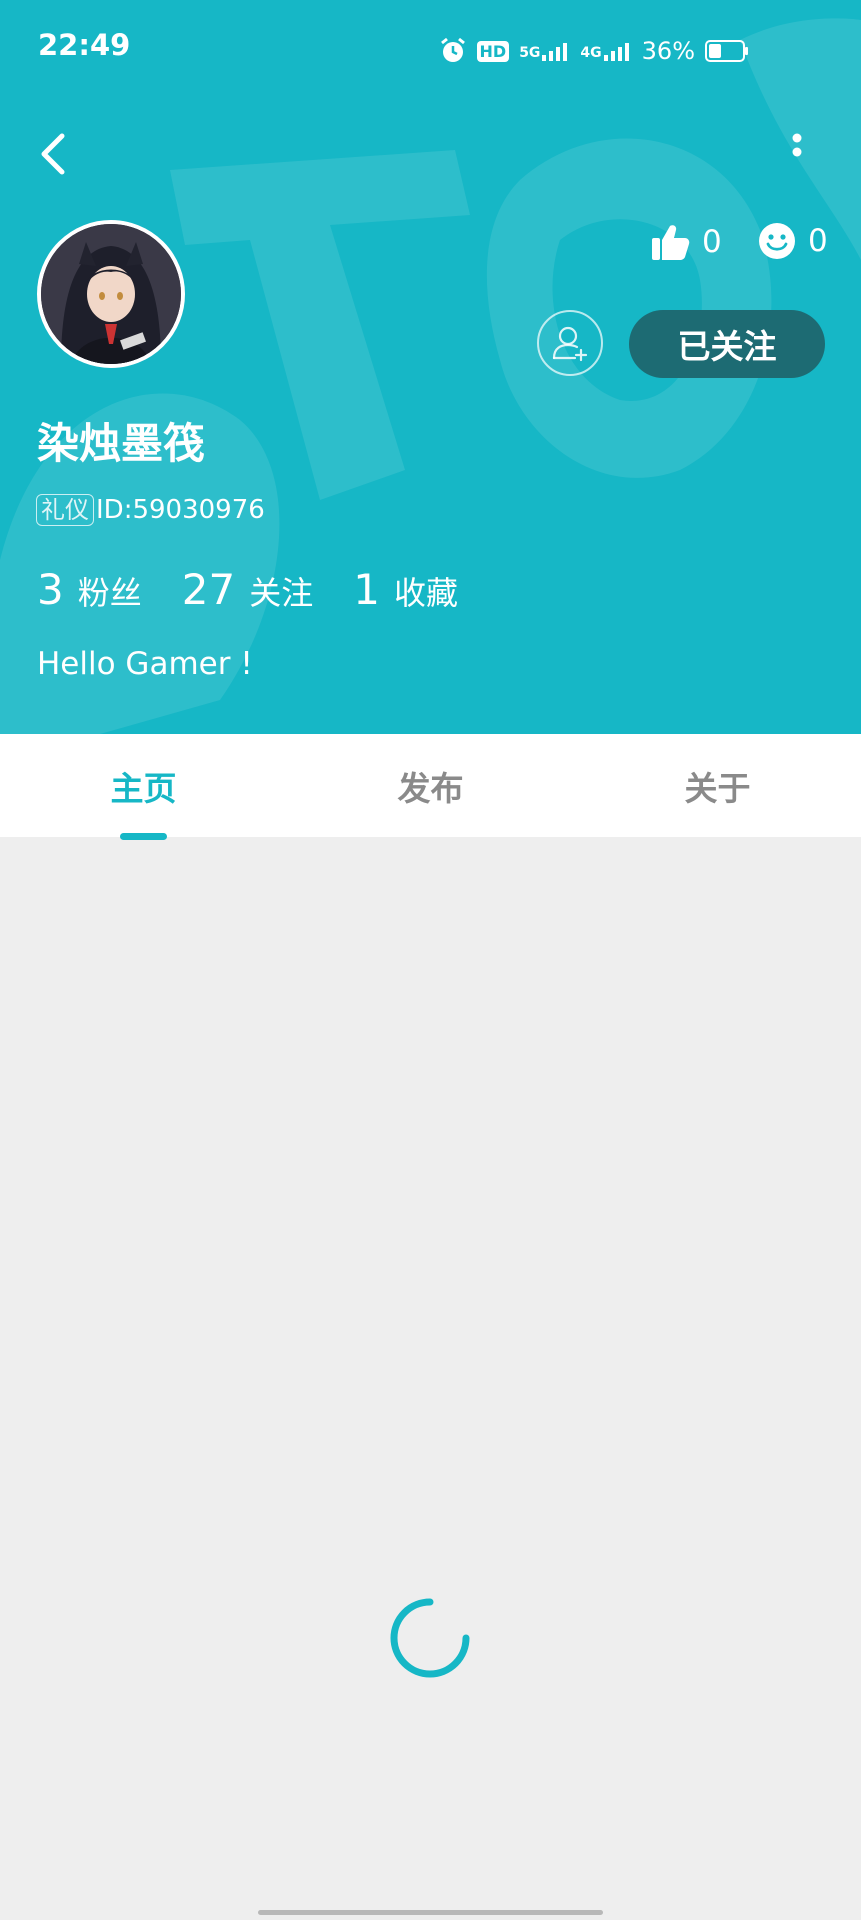 Image resolution: width=861 pixels, height=1920 pixels. I want to click on hd-icon: HD, so click(493, 51).